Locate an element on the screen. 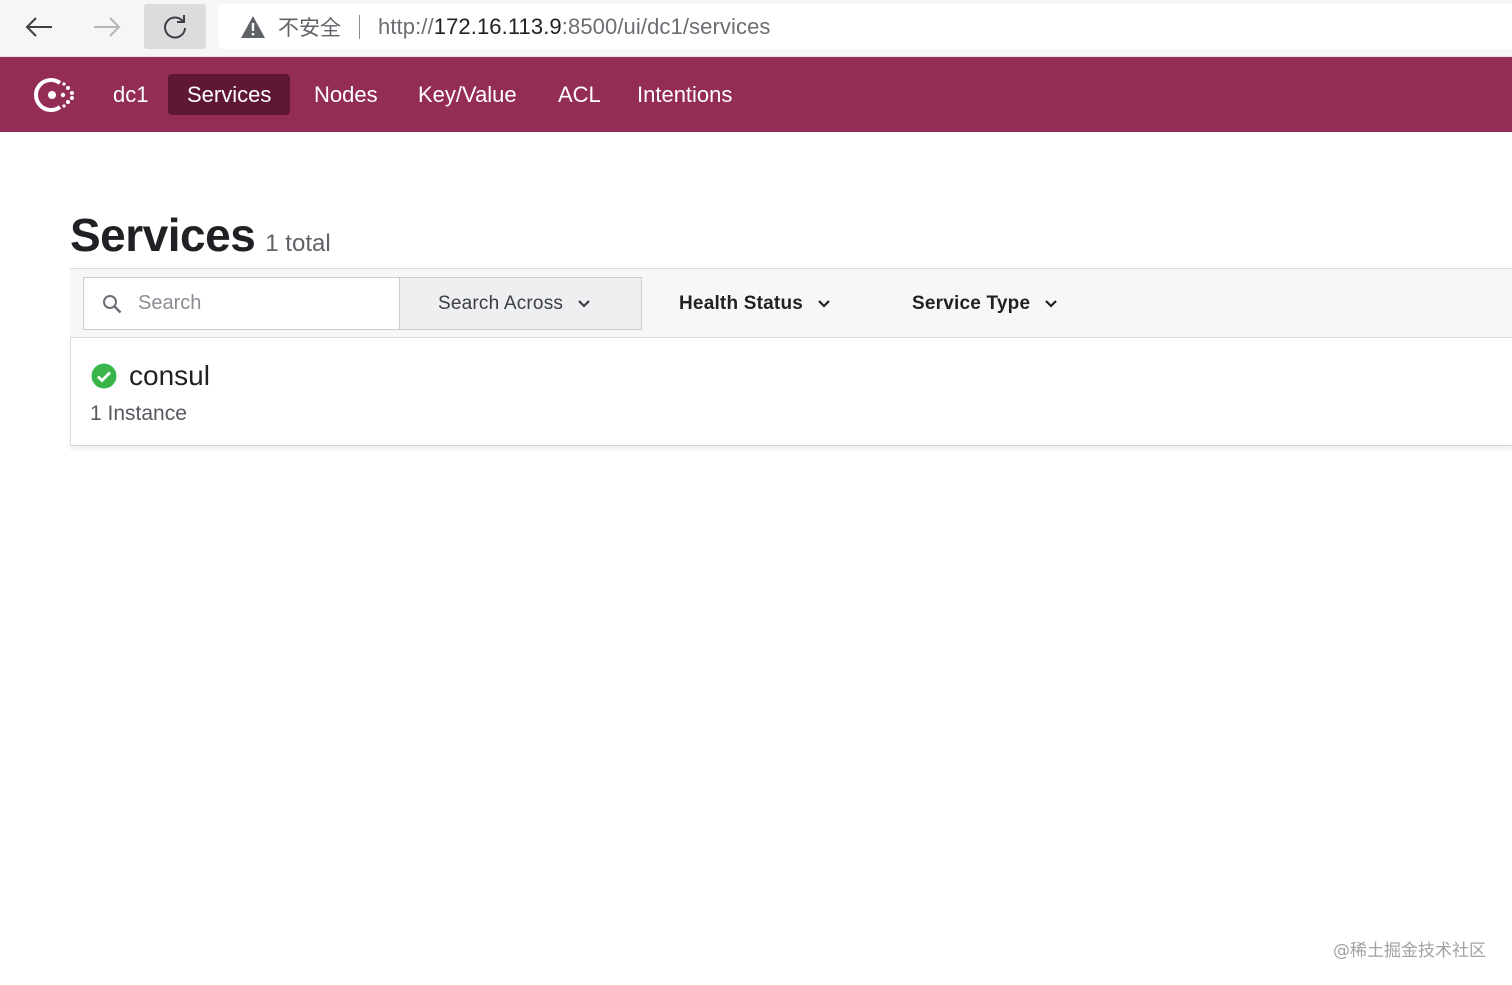 The width and height of the screenshot is (1512, 985). arrow-left-icon is located at coordinates (38, 26).